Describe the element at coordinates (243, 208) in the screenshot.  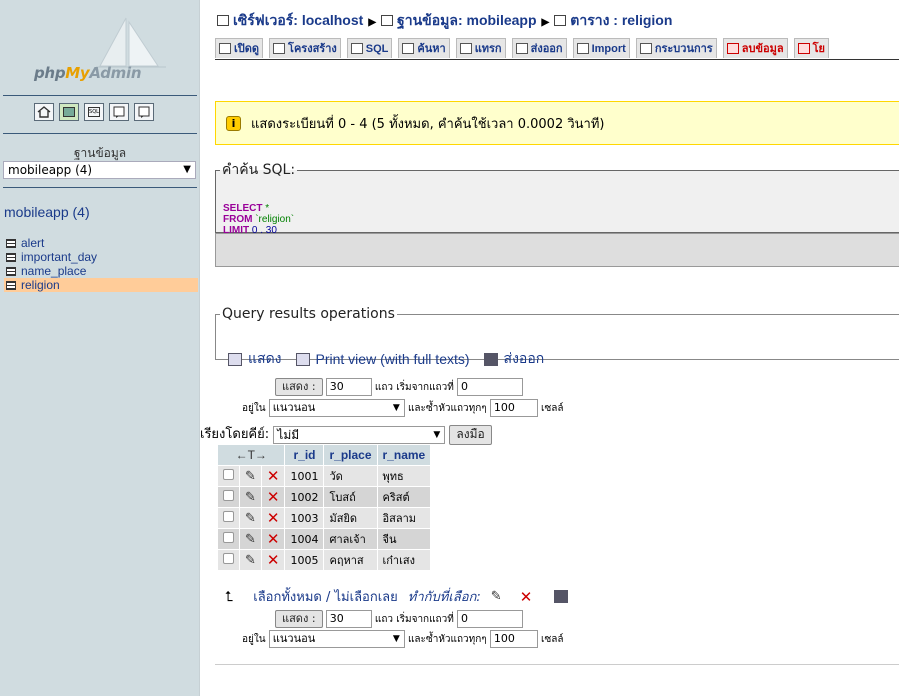
I see `sql-select-keyword: SELECT` at that location.